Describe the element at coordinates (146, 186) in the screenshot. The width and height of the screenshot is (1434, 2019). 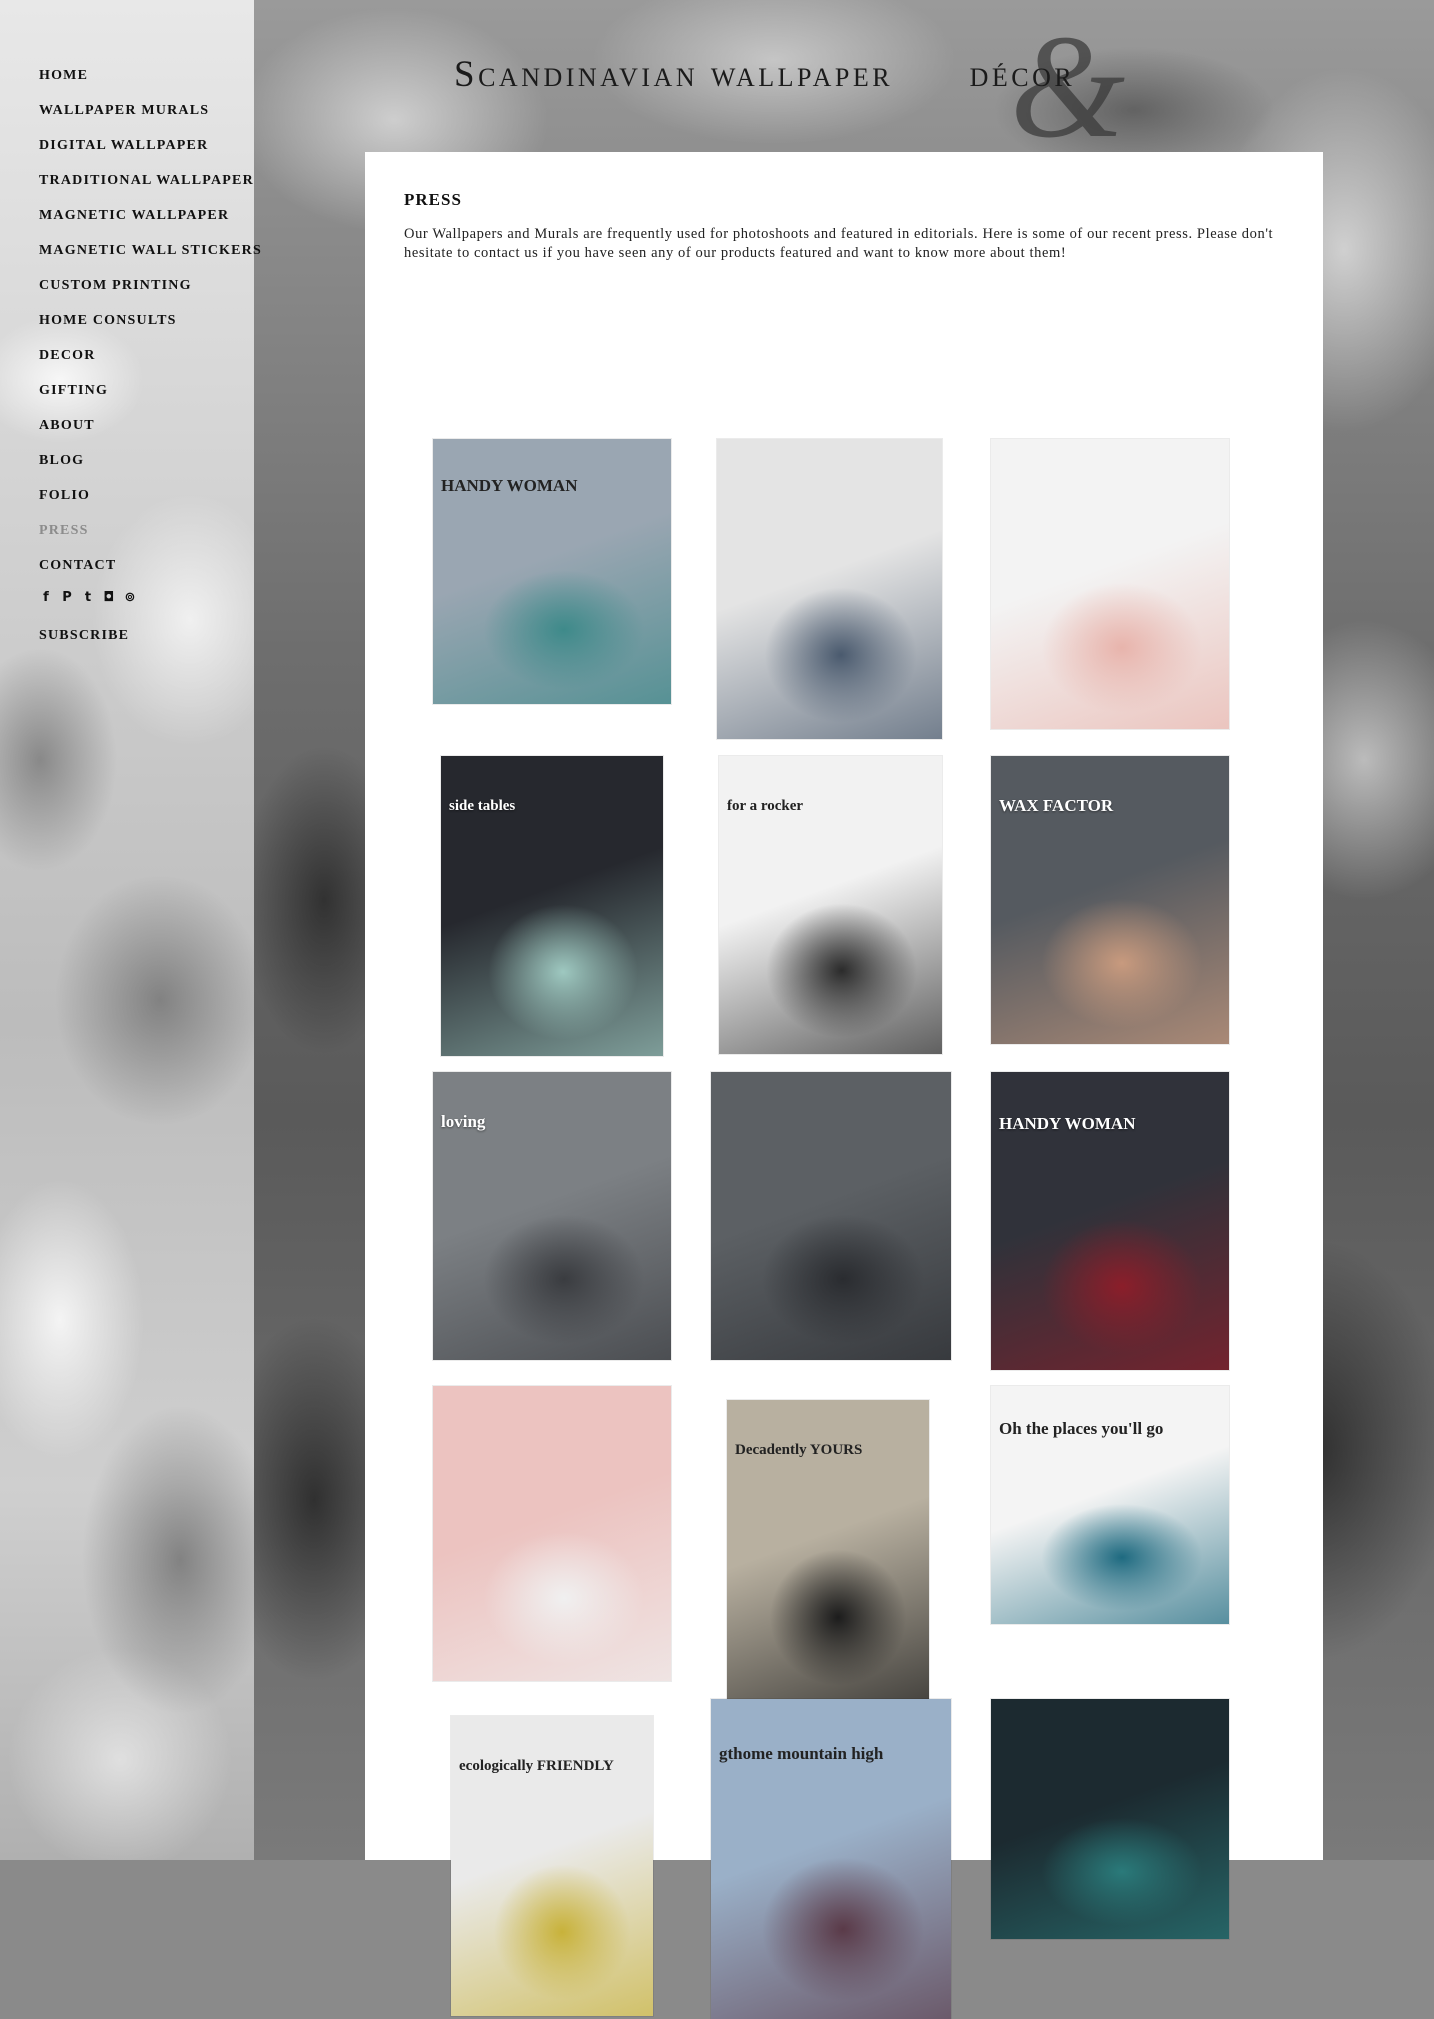
I see `nav-item-traditional-wallpaper: TRADITIONAL WALLPAPER` at that location.